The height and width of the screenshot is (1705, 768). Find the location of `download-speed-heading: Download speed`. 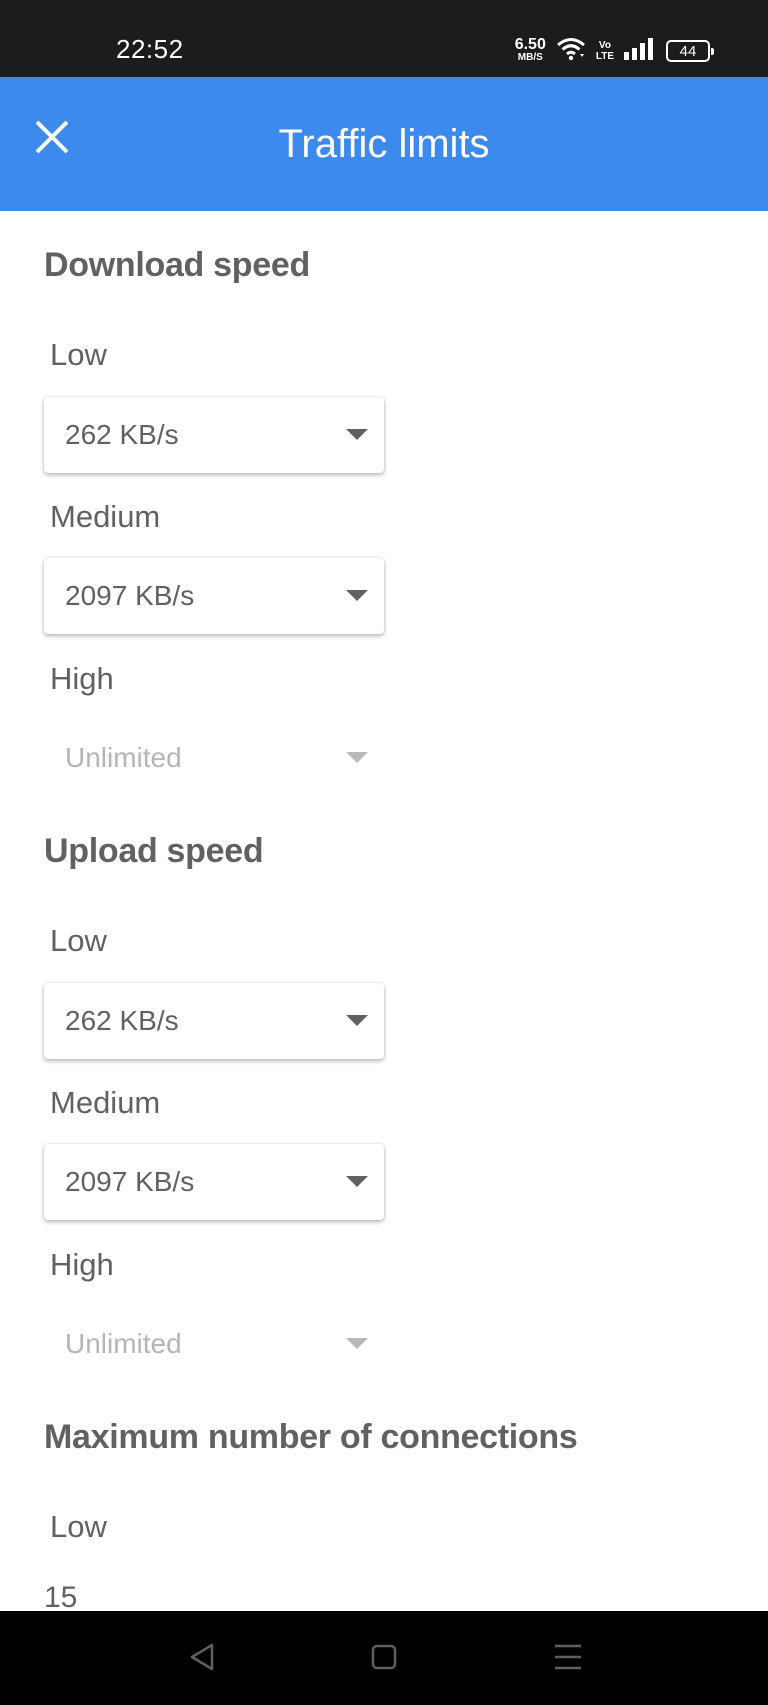

download-speed-heading: Download speed is located at coordinates (177, 265).